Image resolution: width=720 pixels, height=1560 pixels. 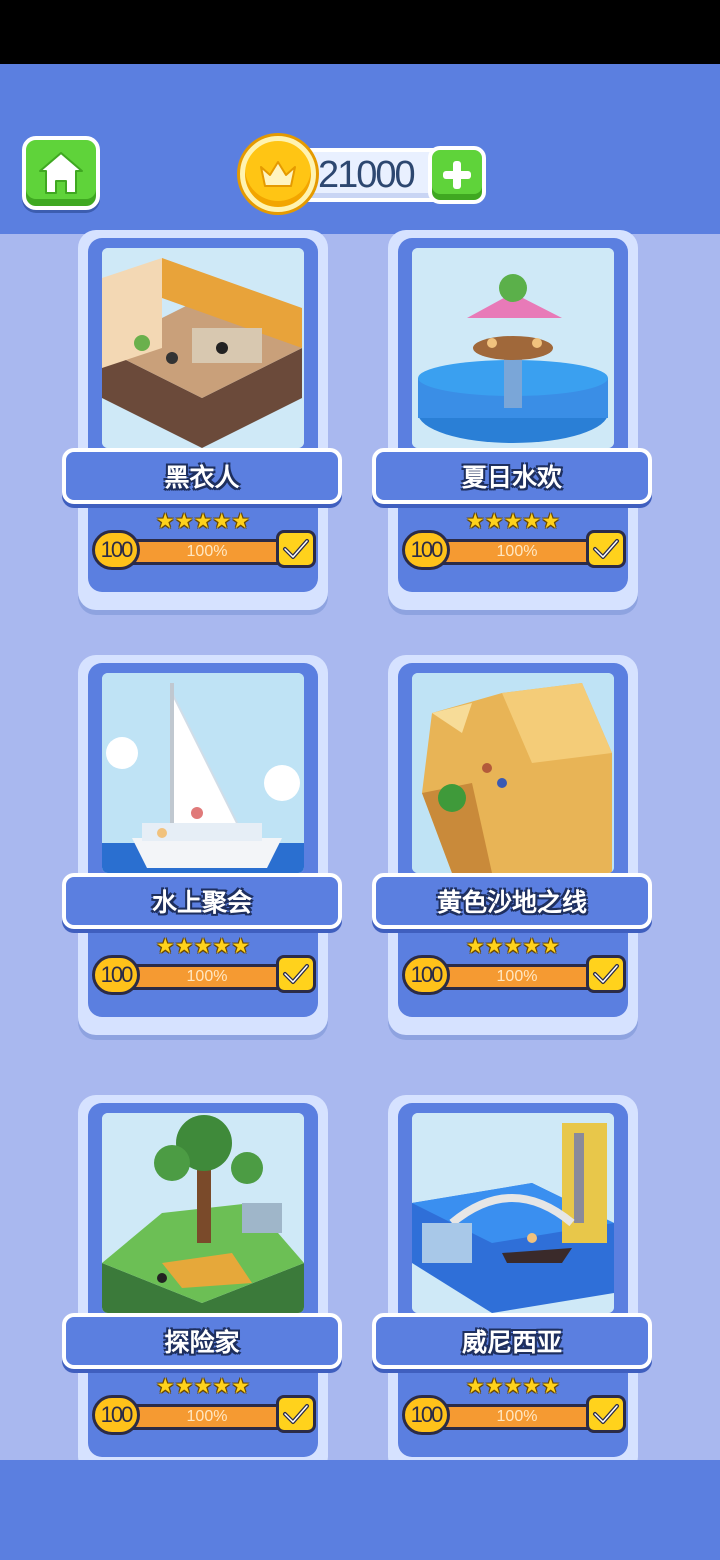 I want to click on card-title-banner: 夏日水欢, so click(x=512, y=476).